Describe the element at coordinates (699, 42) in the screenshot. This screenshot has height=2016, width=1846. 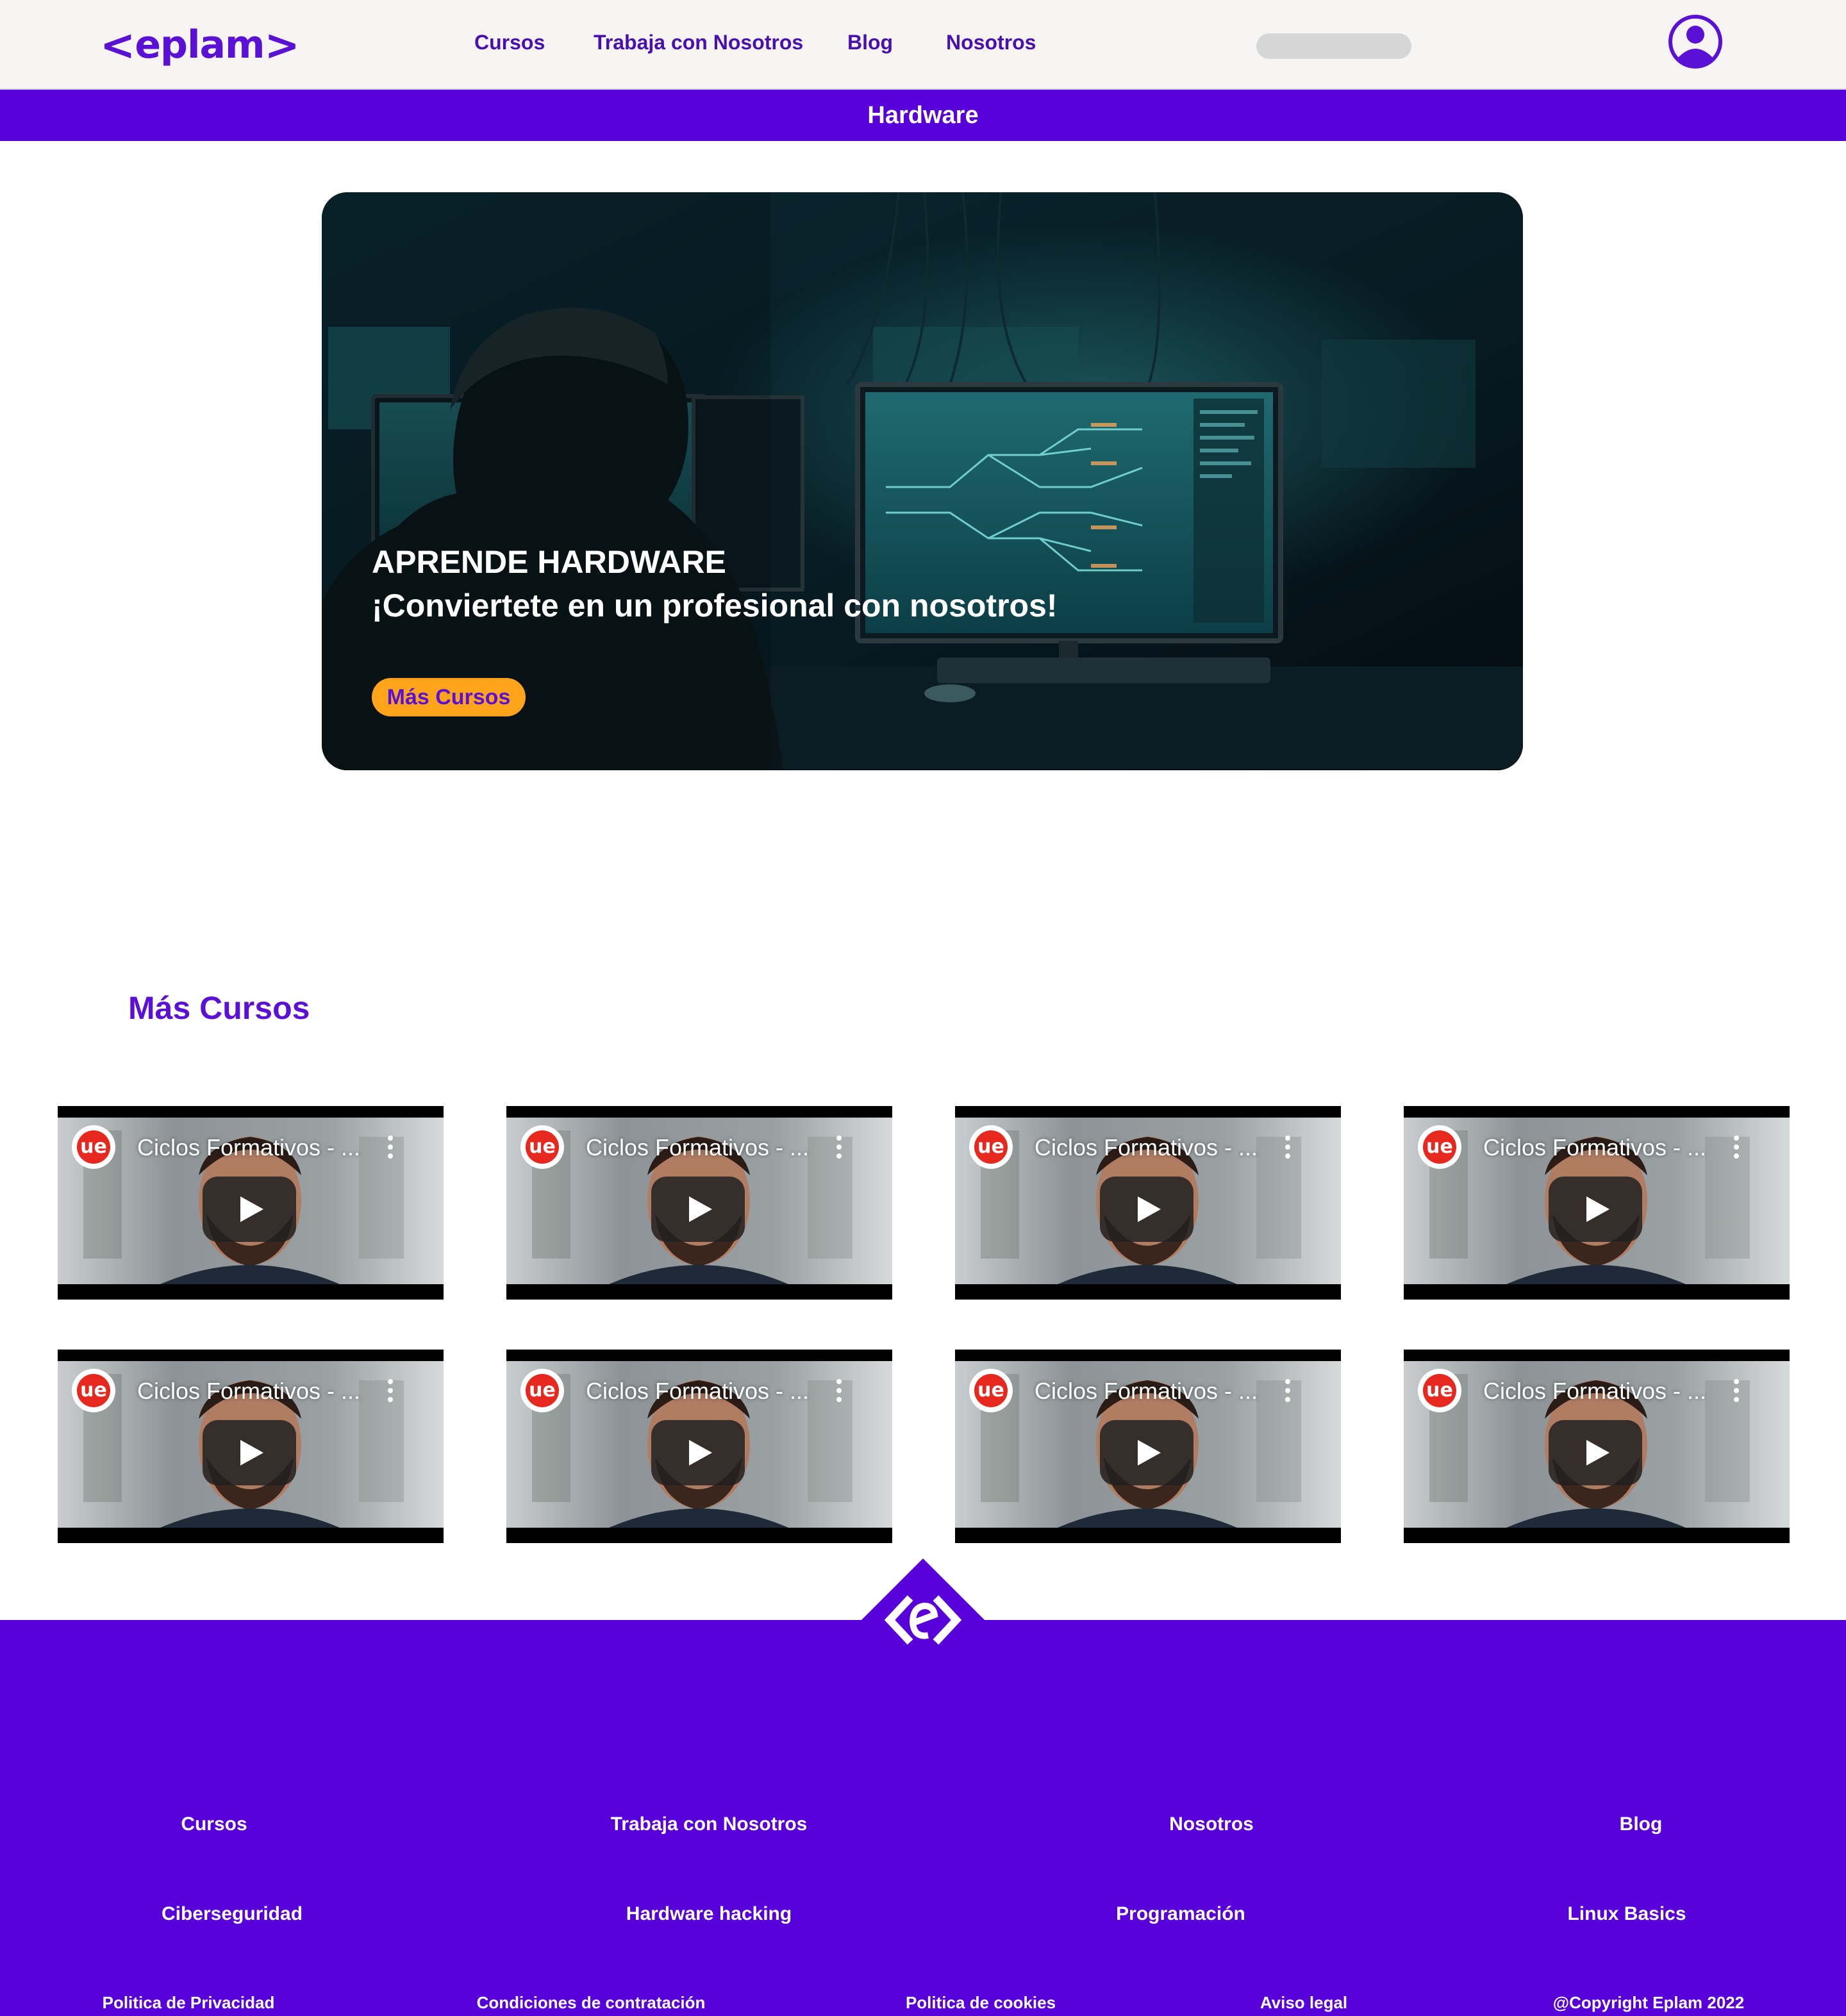
I see `nav-trabaja: Trabaja con Nosotros` at that location.